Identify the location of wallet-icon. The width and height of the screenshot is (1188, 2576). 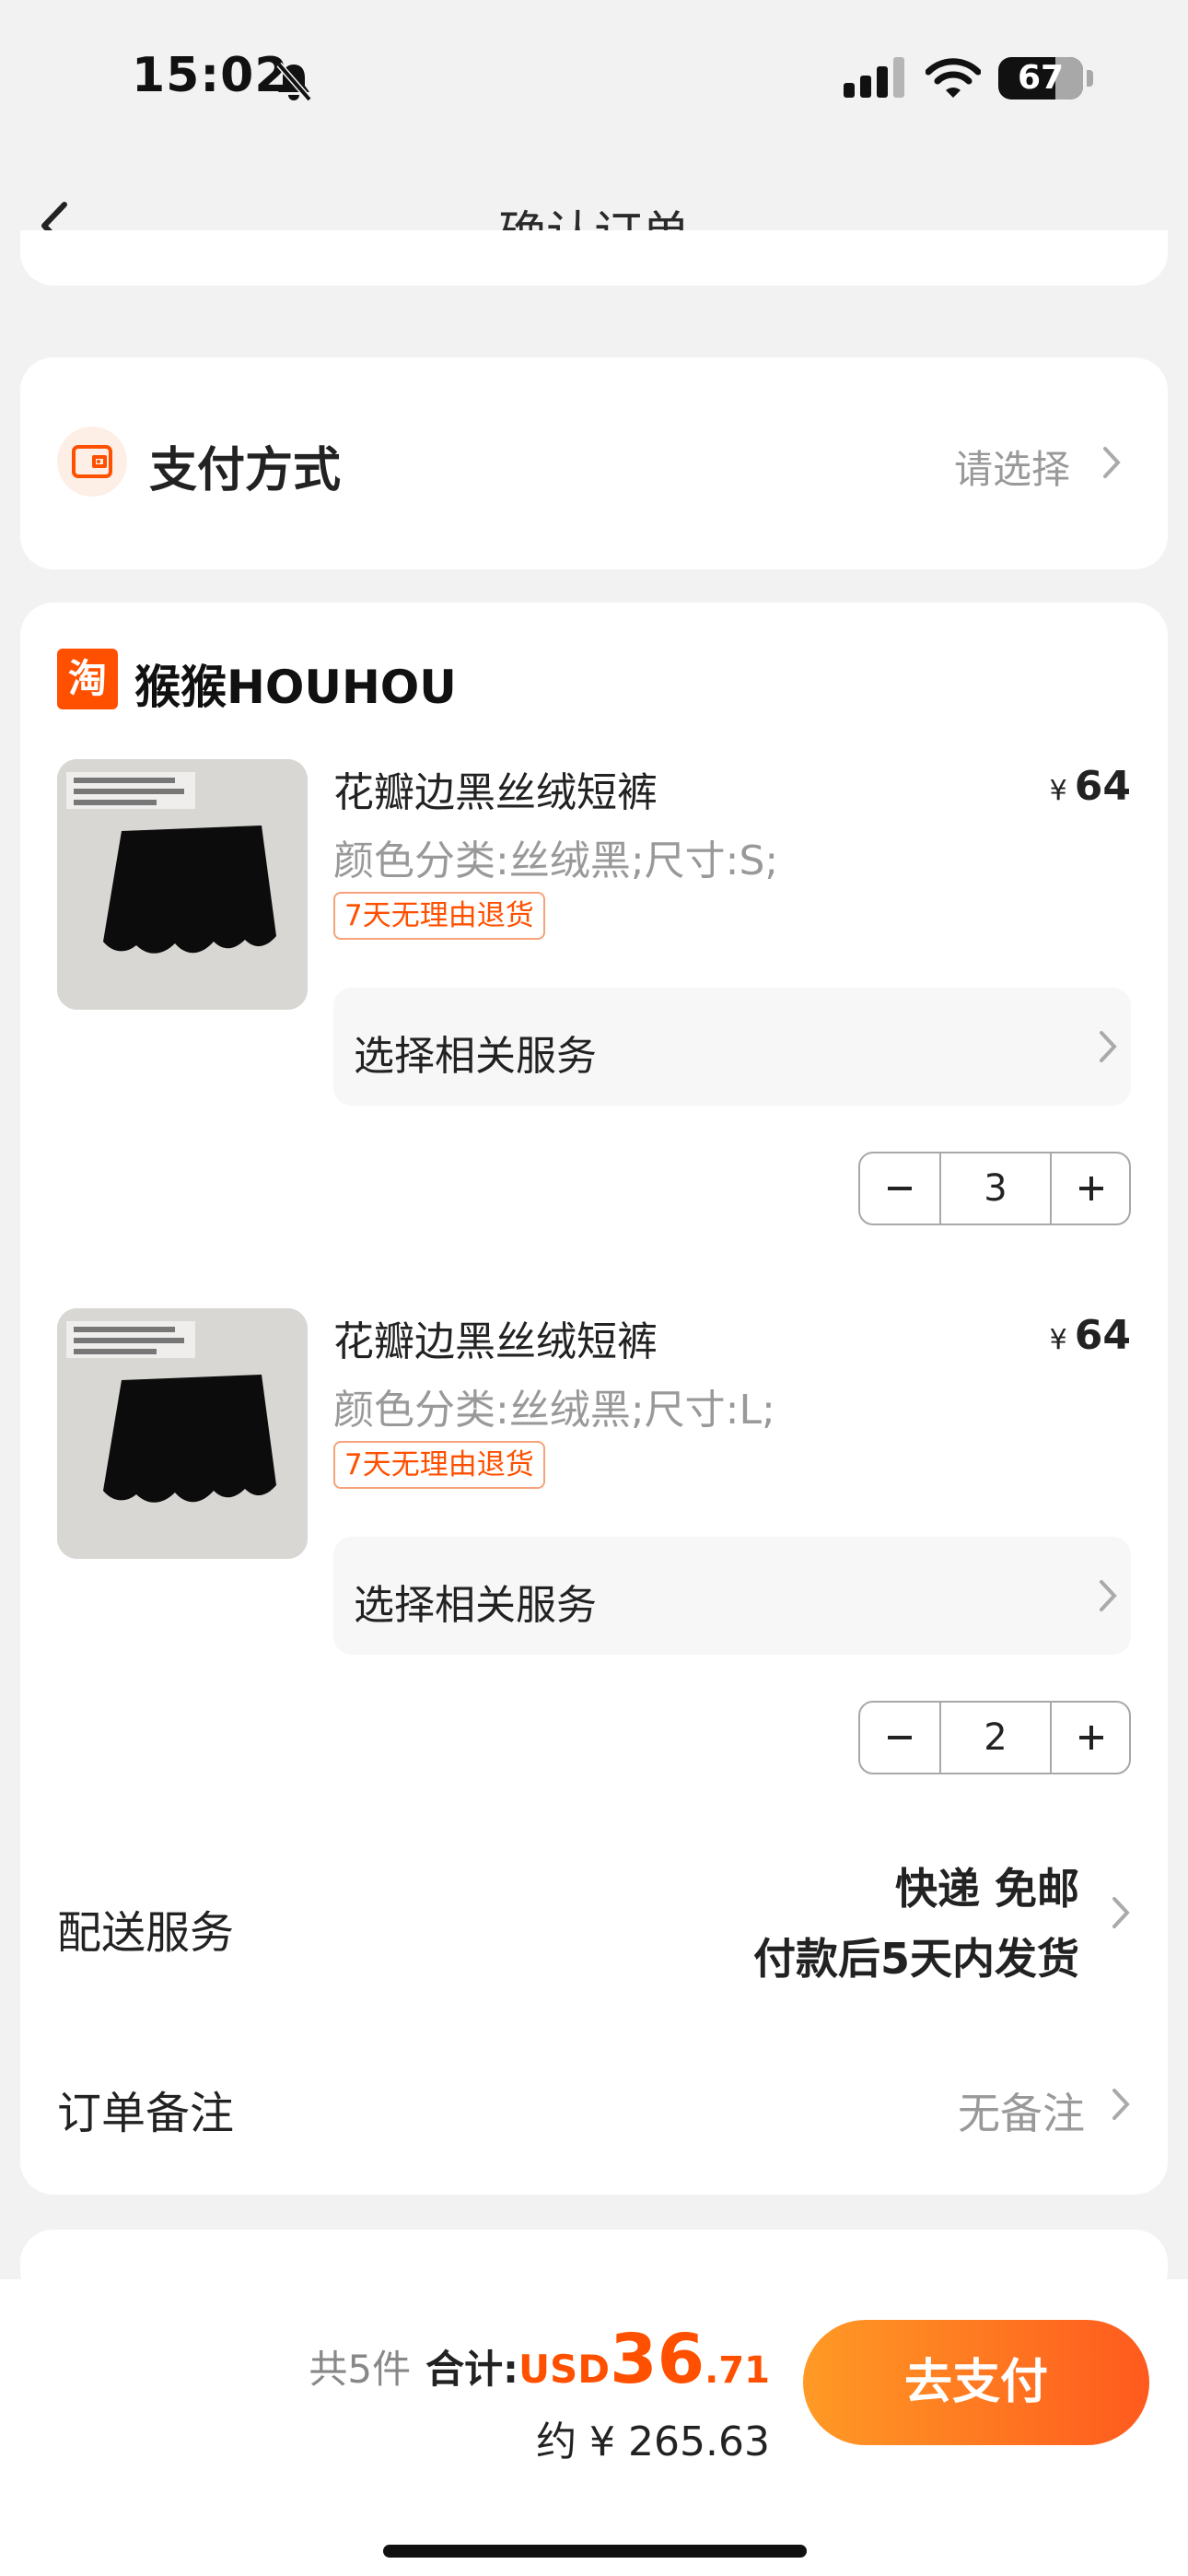
(92, 462).